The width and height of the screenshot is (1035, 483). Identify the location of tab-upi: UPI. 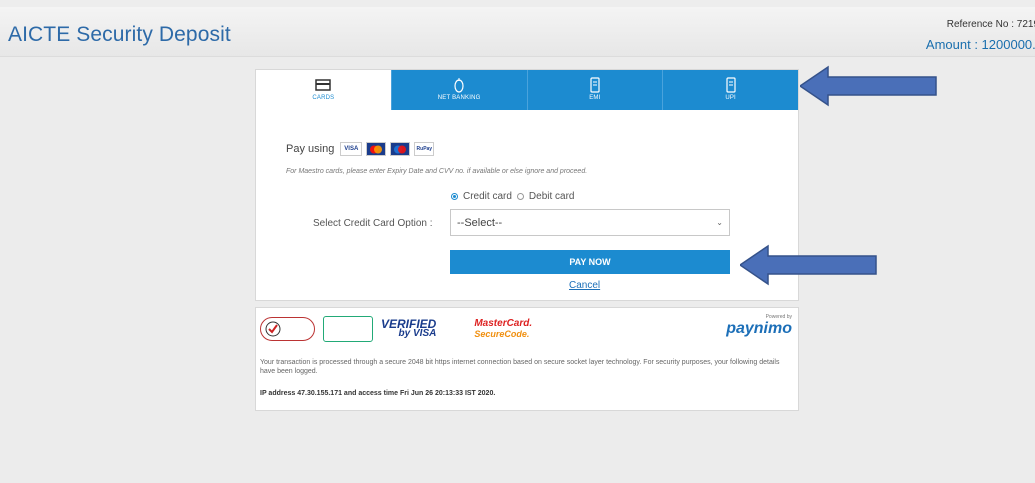
(730, 90).